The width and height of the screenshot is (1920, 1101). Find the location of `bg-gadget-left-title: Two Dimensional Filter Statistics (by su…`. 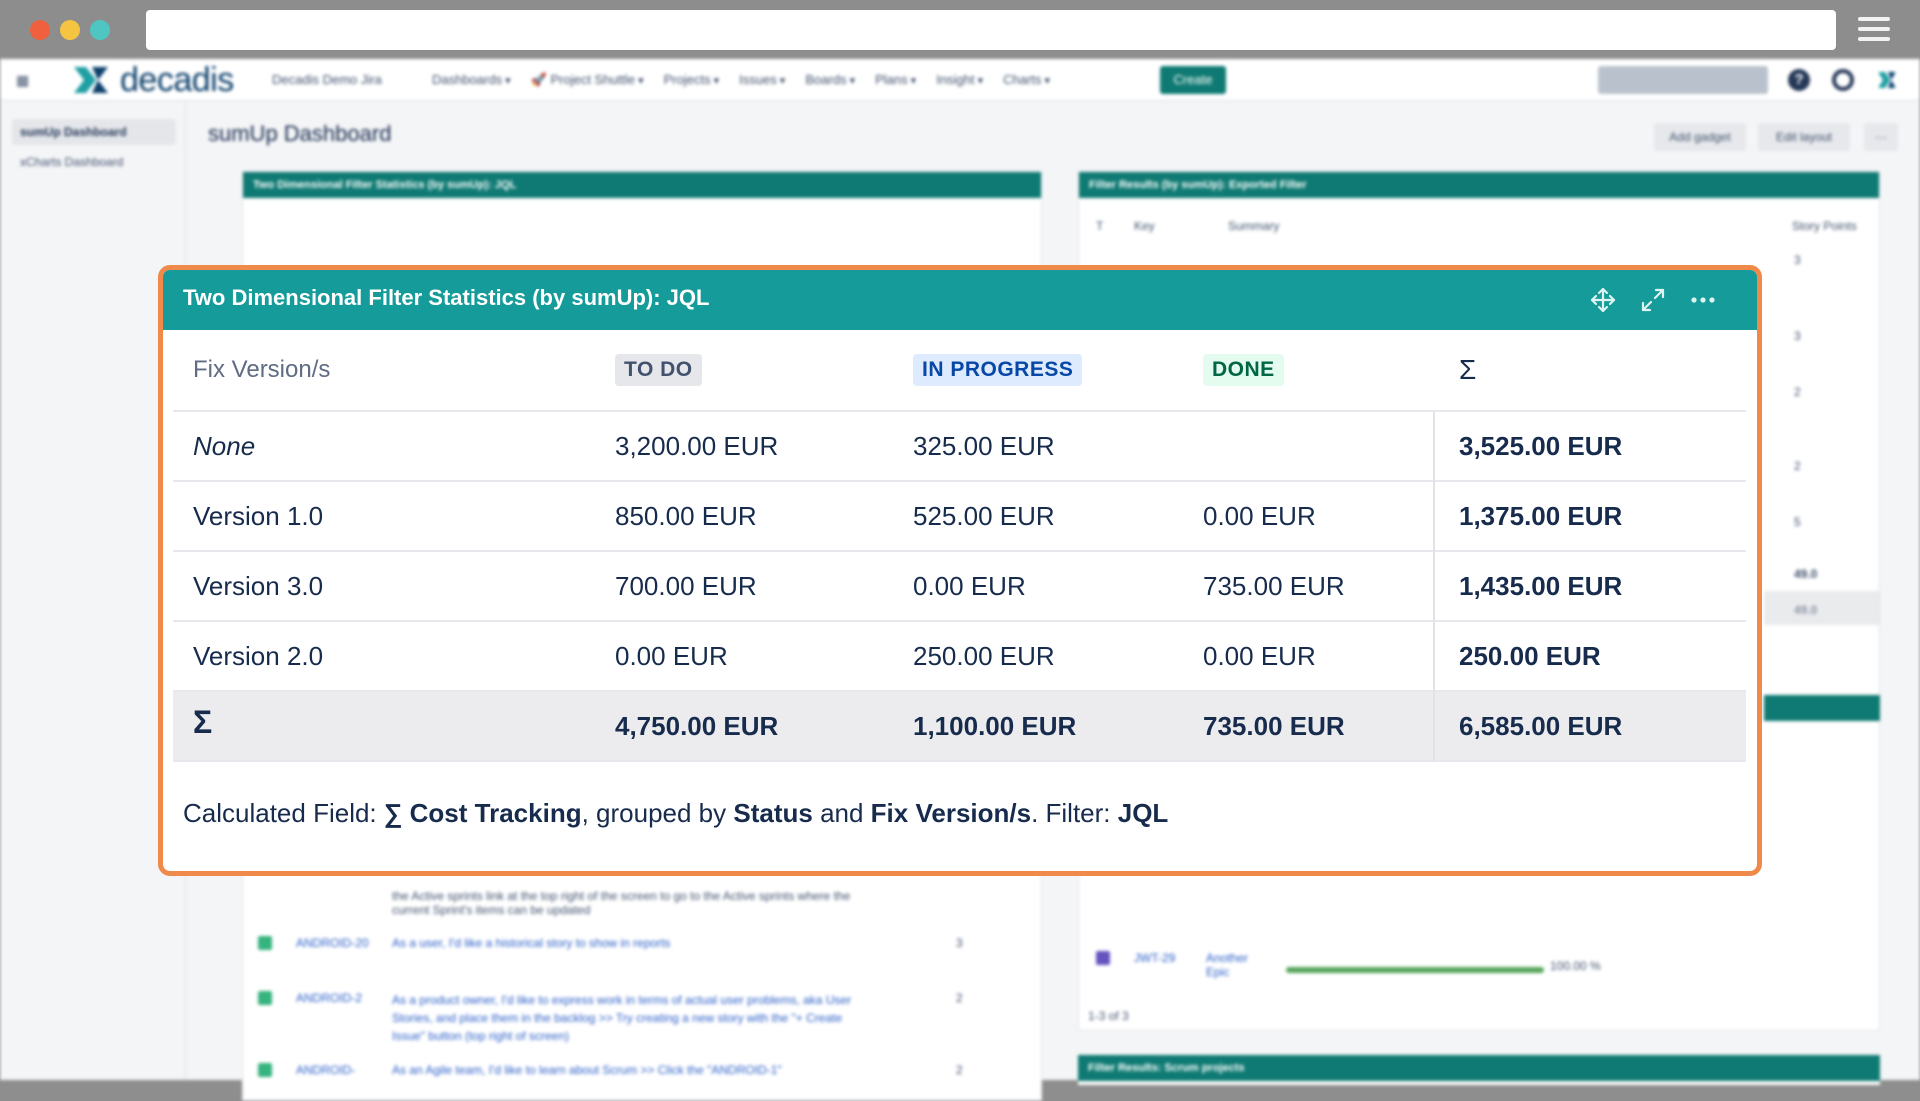

bg-gadget-left-title: Two Dimensional Filter Statistics (by su… is located at coordinates (642, 185).